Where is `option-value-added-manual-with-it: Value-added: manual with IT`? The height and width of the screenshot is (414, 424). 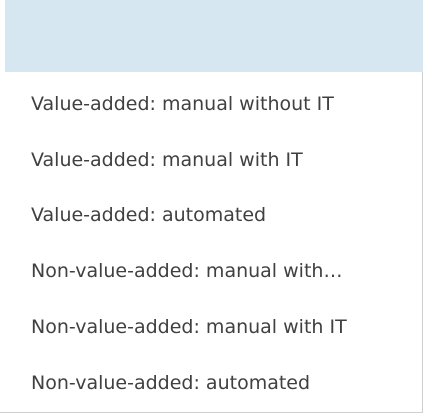 option-value-added-manual-with-it: Value-added: manual with IT is located at coordinates (167, 160).